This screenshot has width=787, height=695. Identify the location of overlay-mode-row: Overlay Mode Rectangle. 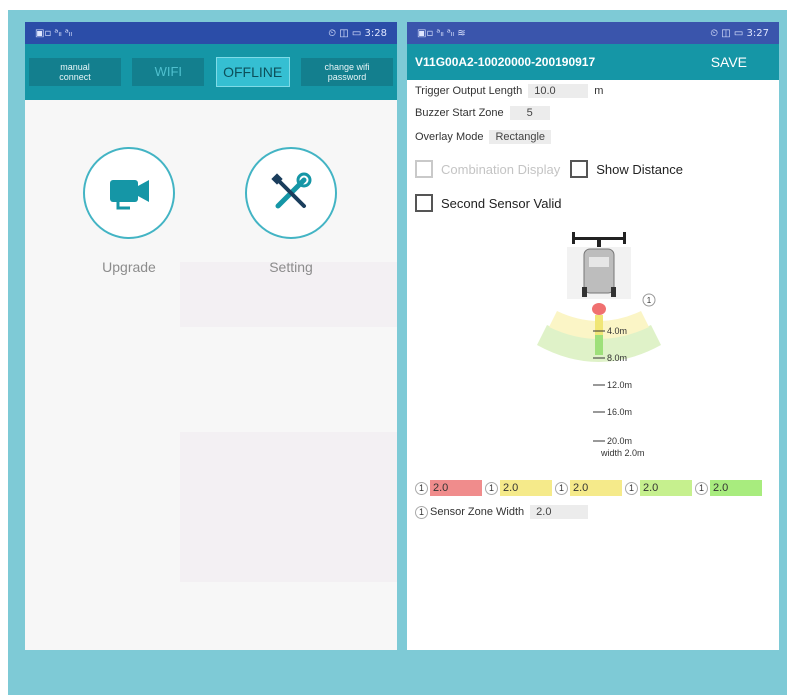
(483, 137).